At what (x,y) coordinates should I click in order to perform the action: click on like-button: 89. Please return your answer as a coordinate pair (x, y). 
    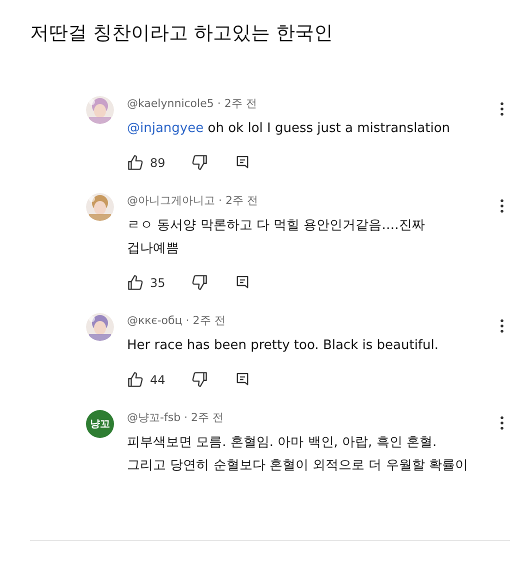
    Looking at the image, I should click on (146, 162).